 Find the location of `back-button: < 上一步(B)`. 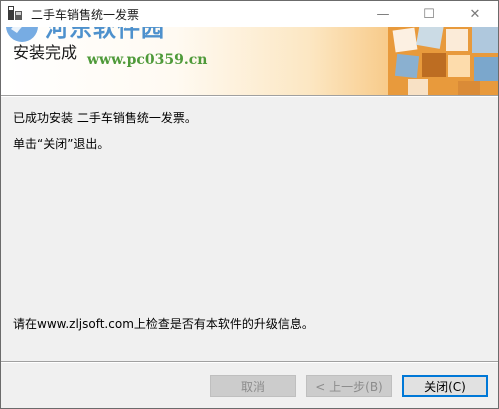

back-button: < 上一步(B) is located at coordinates (349, 386).